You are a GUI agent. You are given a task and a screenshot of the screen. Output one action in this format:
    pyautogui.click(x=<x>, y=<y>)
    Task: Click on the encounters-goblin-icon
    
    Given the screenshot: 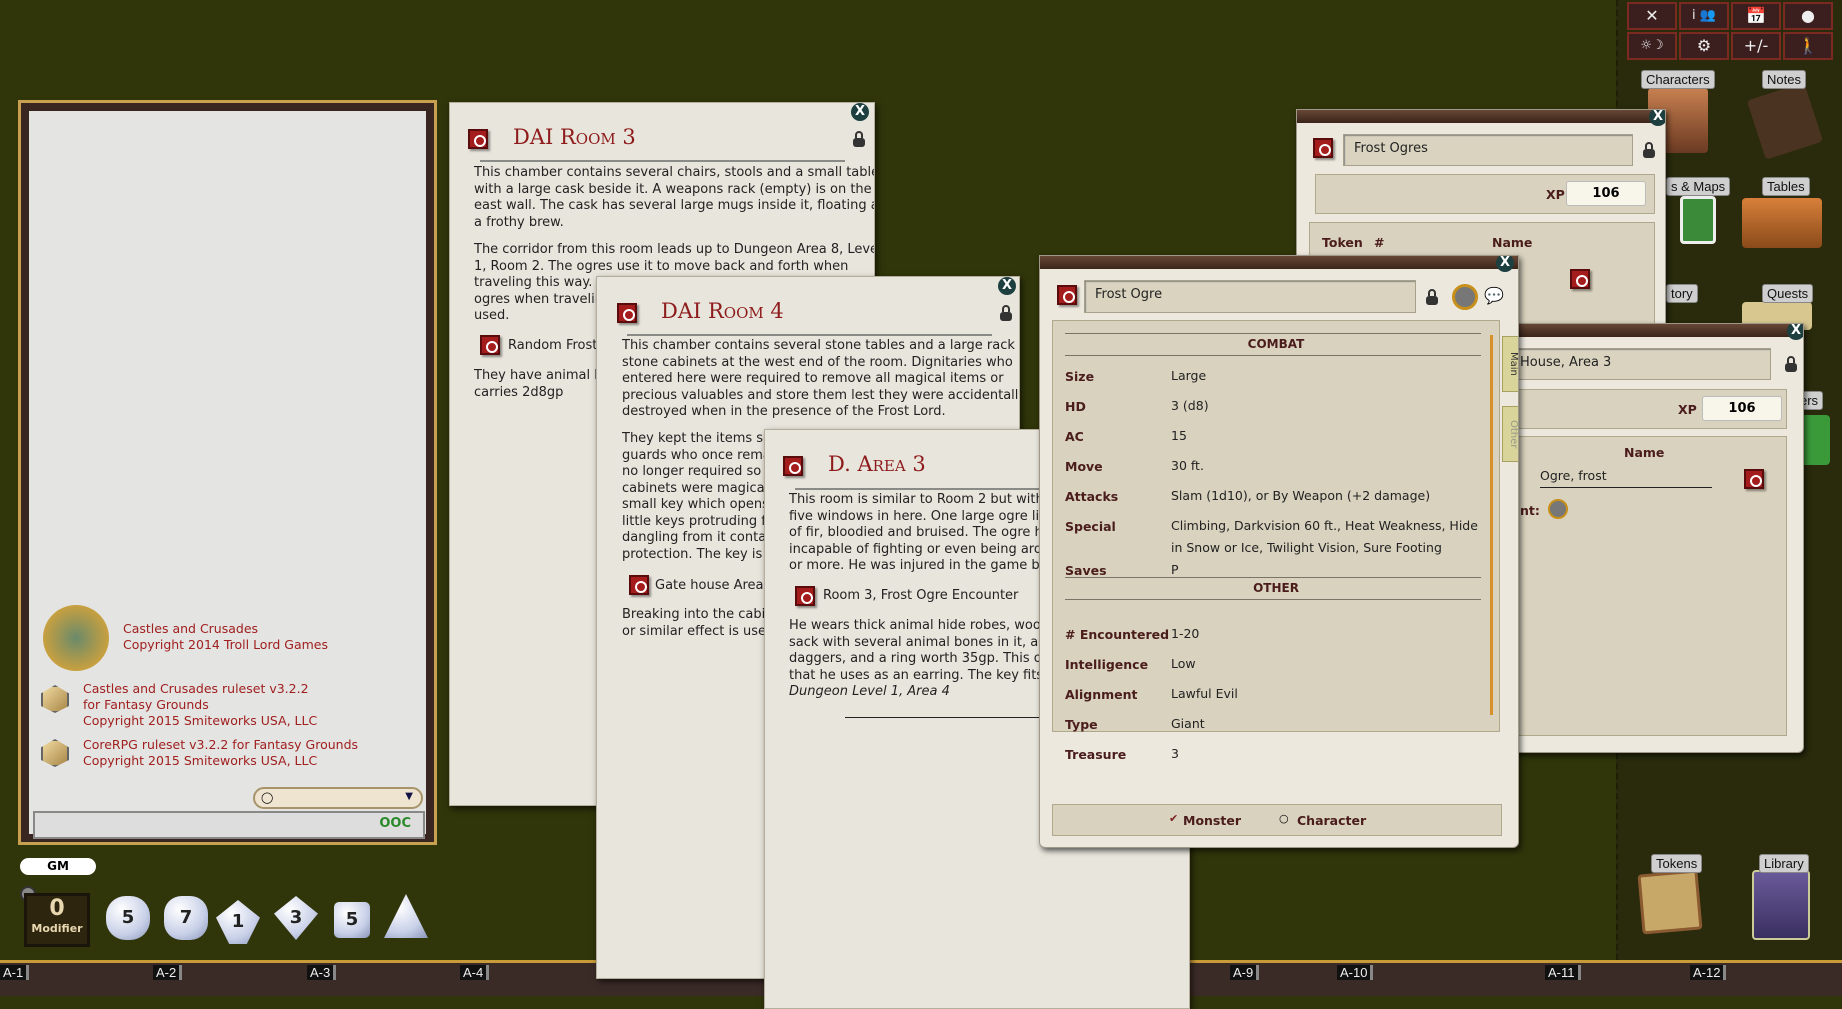 What is the action you would take?
    pyautogui.click(x=1815, y=440)
    